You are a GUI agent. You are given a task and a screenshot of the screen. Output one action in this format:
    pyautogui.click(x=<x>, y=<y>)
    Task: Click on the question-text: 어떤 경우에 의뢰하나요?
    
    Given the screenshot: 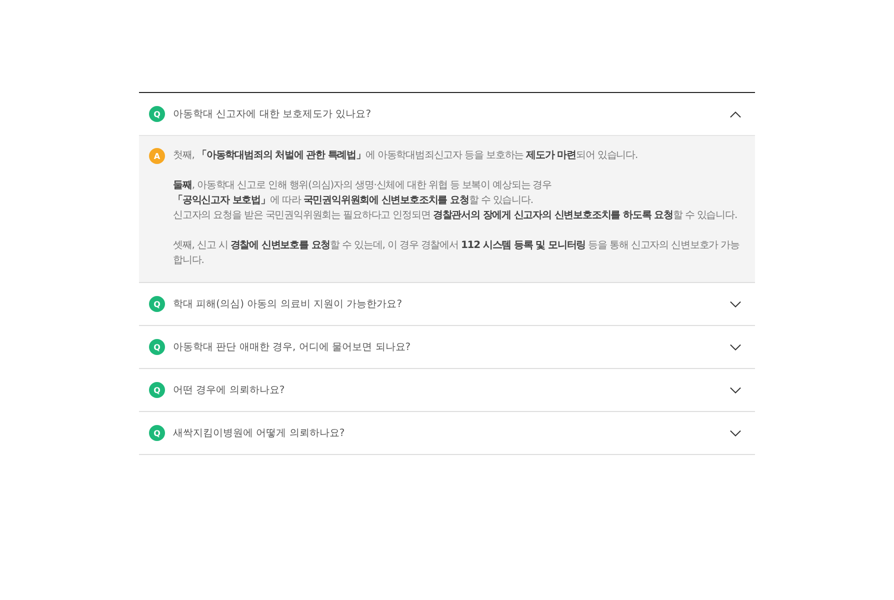 What is the action you would take?
    pyautogui.click(x=229, y=390)
    